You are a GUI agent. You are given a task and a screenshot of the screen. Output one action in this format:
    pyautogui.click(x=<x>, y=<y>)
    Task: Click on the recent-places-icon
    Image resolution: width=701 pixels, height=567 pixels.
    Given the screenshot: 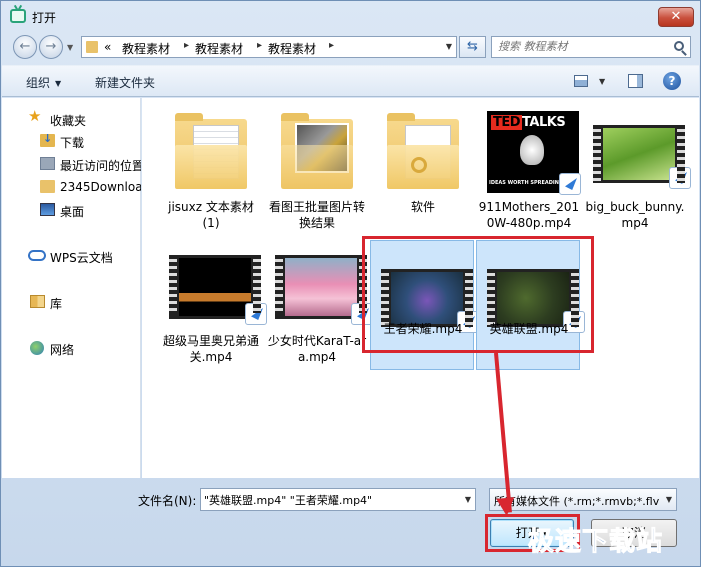 What is the action you would take?
    pyautogui.click(x=47, y=163)
    